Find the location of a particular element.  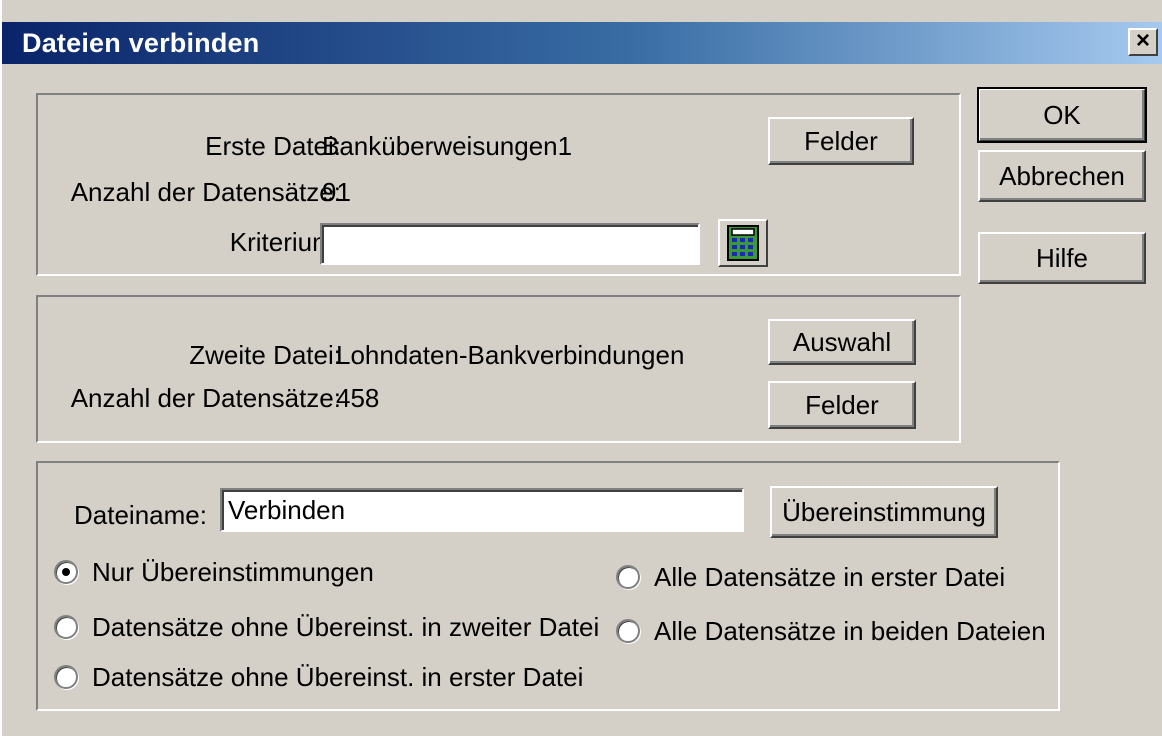

radio-label: Nur Übereinstimmungen is located at coordinates (233, 571).